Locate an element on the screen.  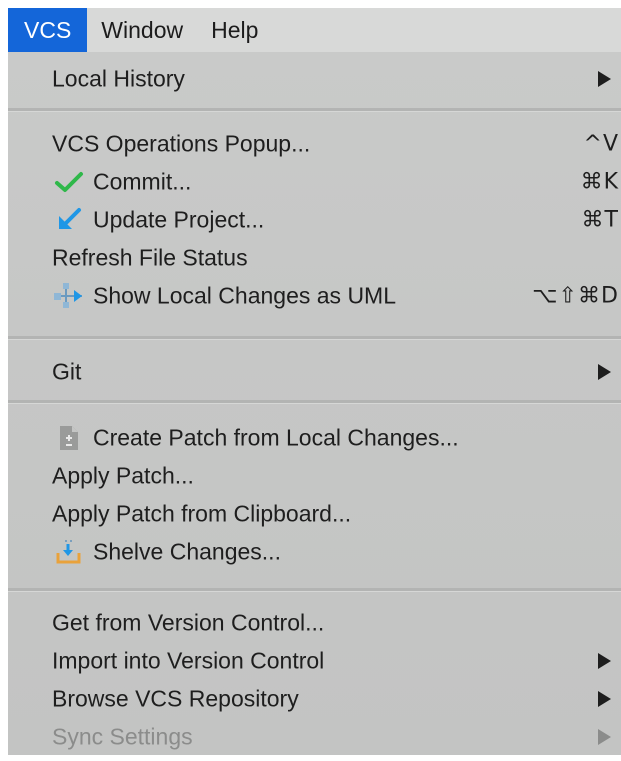
menu-item-local-history: Local History is located at coordinates (314, 79).